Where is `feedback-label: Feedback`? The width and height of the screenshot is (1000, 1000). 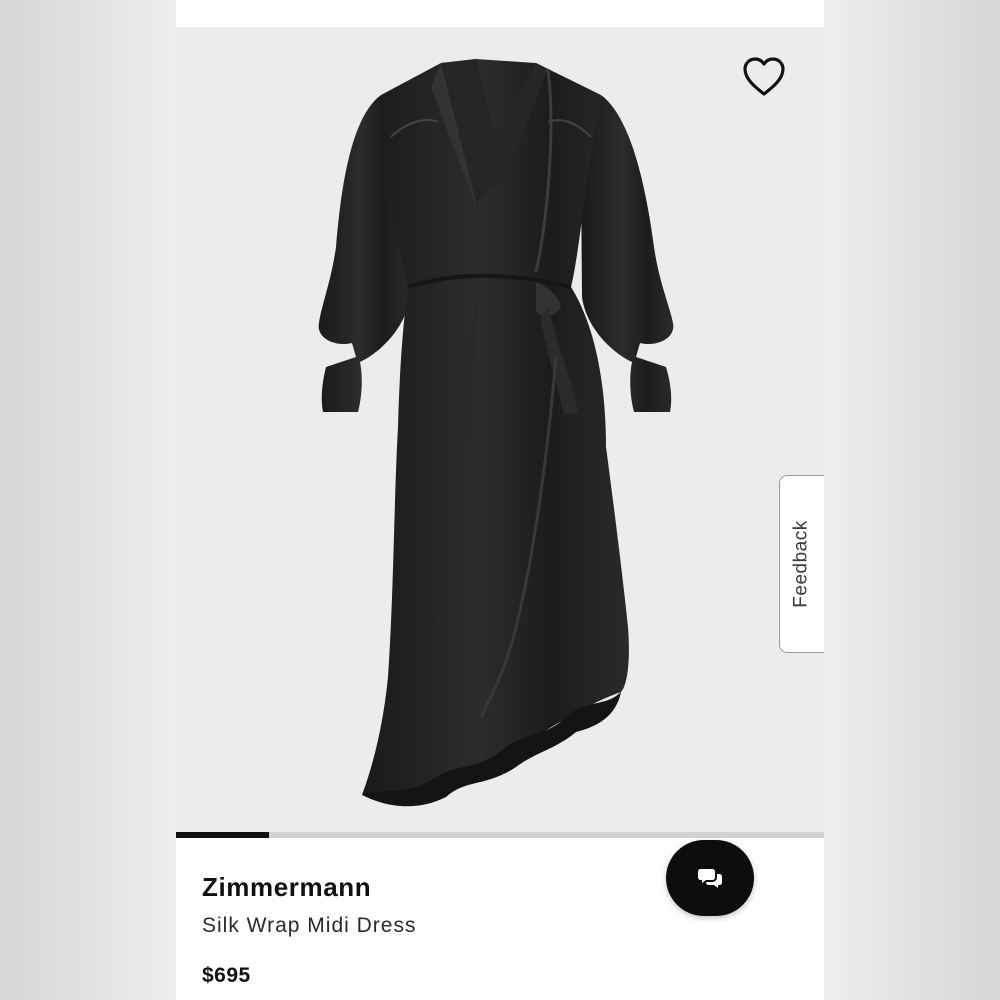
feedback-label: Feedback is located at coordinates (802, 564).